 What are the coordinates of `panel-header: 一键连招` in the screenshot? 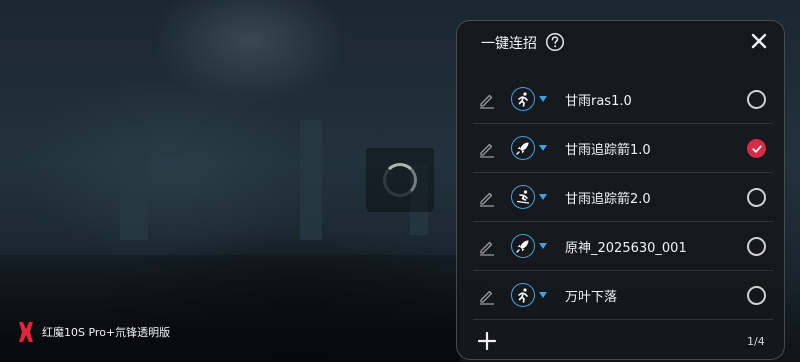 It's located at (620, 42).